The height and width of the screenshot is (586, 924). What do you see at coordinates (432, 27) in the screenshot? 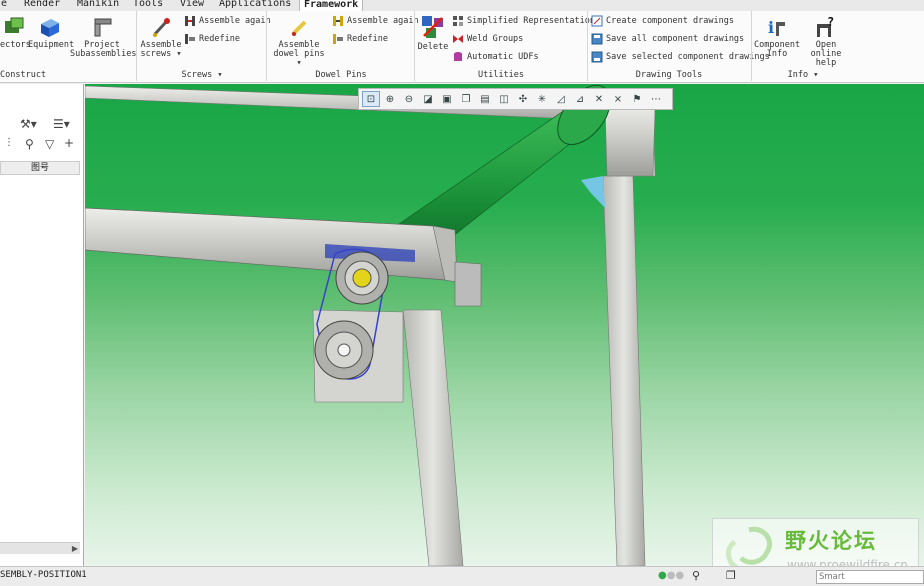
I see `delete-icon` at bounding box center [432, 27].